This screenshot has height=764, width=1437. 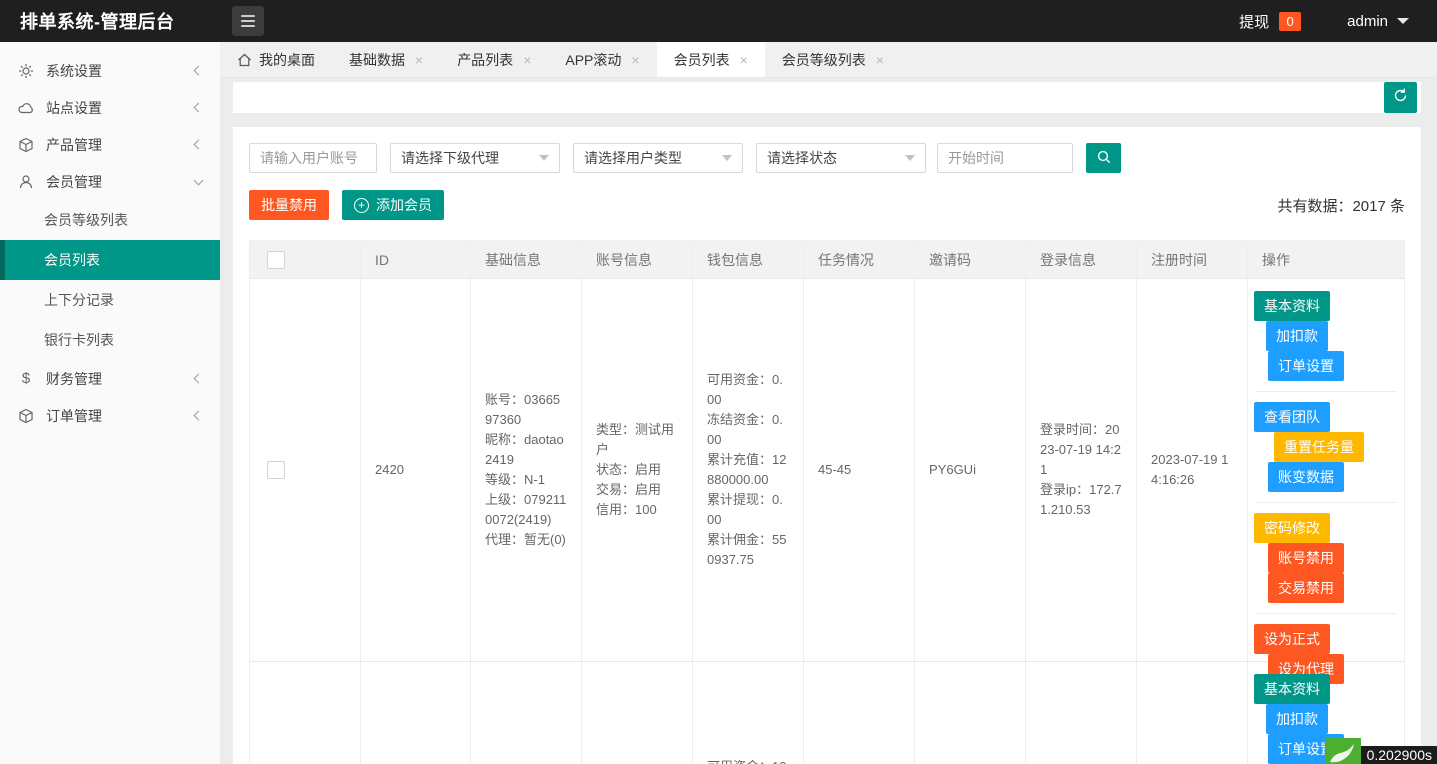 What do you see at coordinates (745, 509) in the screenshot?
I see `wallet-withdraw: 累计提现：0.00` at bounding box center [745, 509].